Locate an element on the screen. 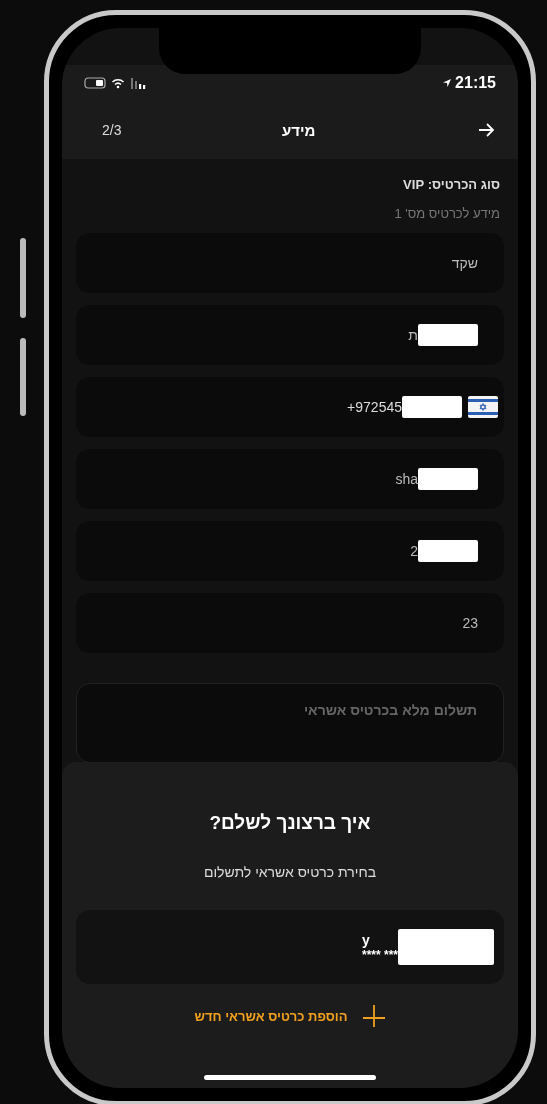 The image size is (547, 1104). input-field: 2 is located at coordinates (290, 551).